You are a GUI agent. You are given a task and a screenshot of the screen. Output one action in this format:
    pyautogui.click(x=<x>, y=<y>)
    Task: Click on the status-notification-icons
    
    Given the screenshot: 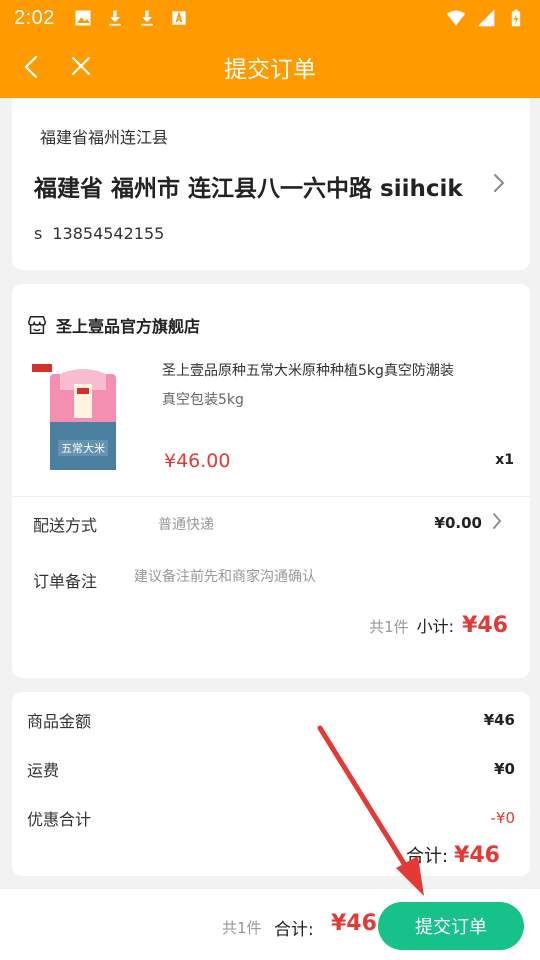 What is the action you would take?
    pyautogui.click(x=131, y=18)
    